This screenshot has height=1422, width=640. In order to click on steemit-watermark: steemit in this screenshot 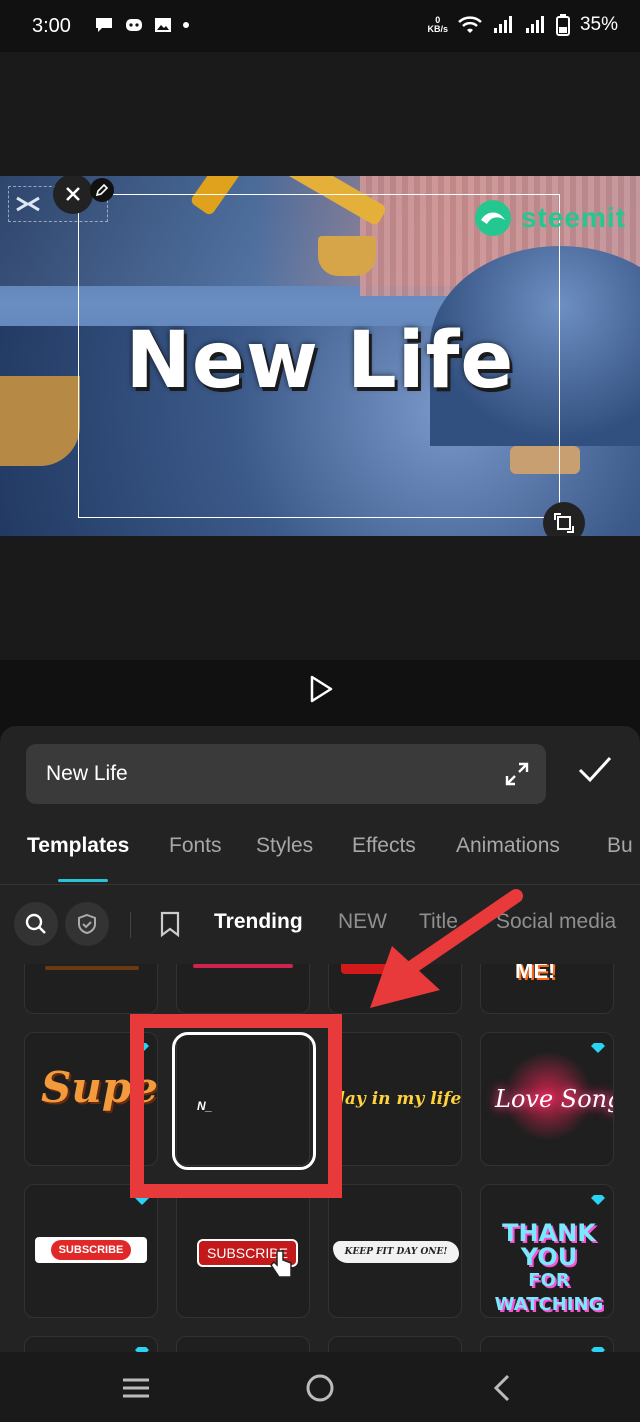, I will do `click(549, 218)`.